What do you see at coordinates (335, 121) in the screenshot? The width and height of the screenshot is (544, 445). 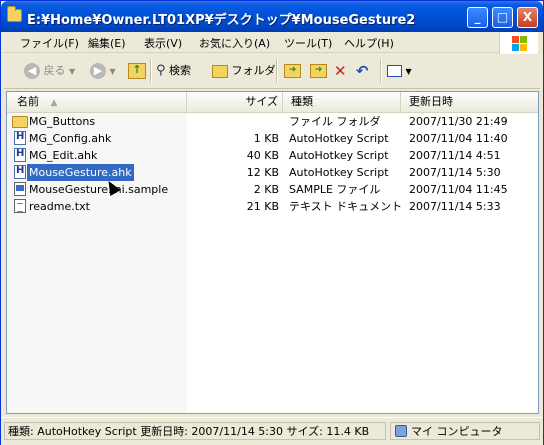 I see `file-type: ファイル フォルダ` at bounding box center [335, 121].